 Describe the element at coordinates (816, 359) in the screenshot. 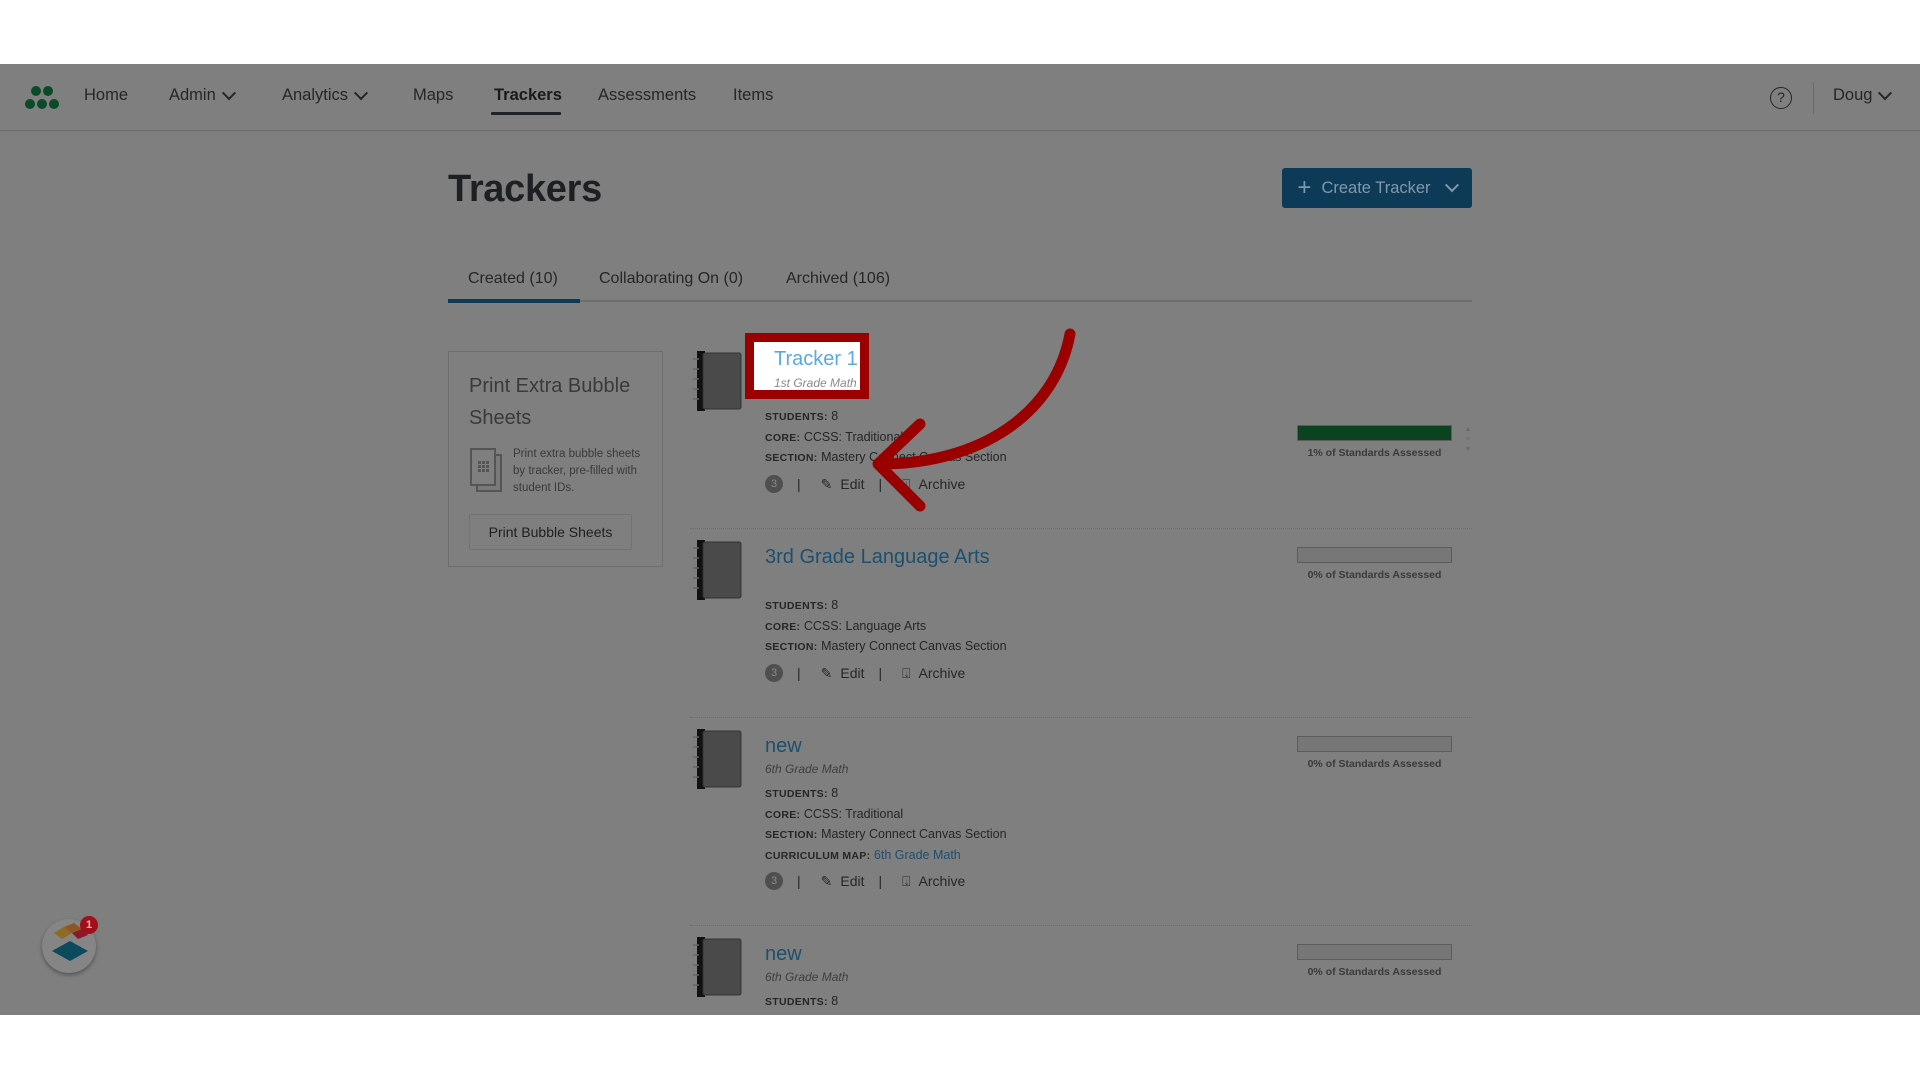

I see `highlighted-tracker-title: Tracker 1` at that location.